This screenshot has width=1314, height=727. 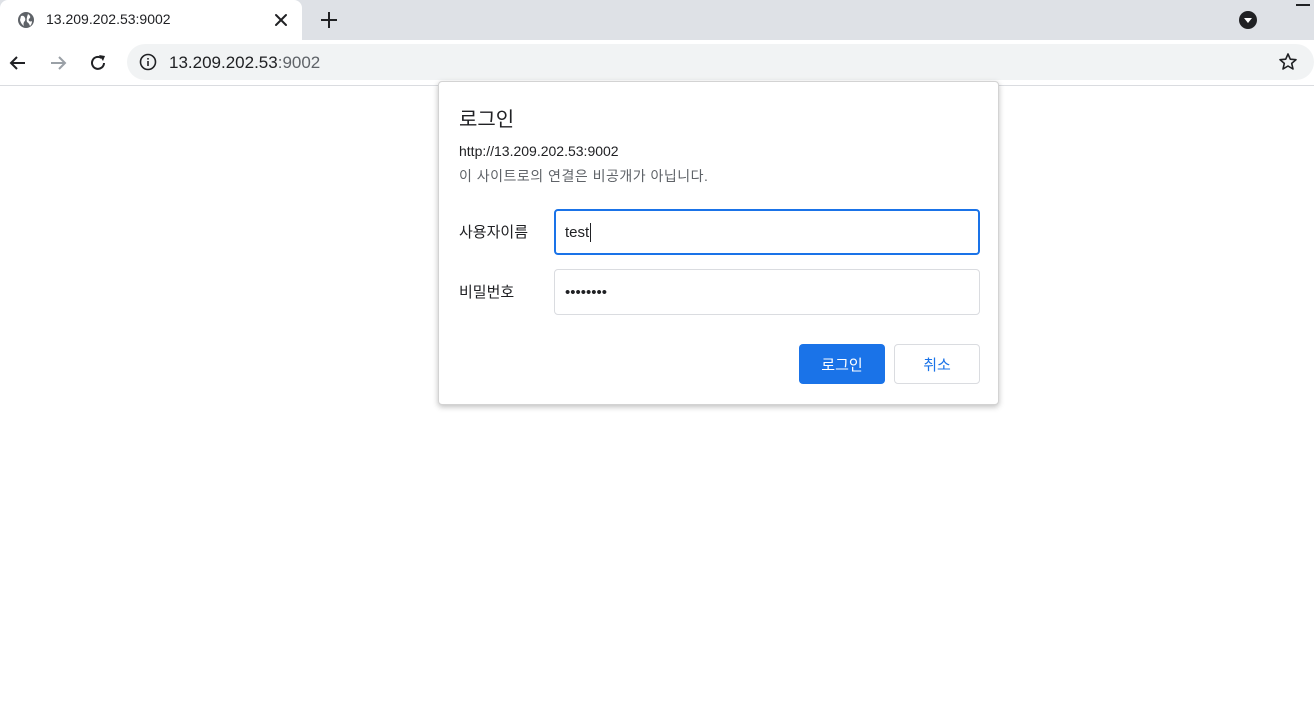 I want to click on dialog-origin: http://13.209.202.53:9002, so click(x=539, y=151).